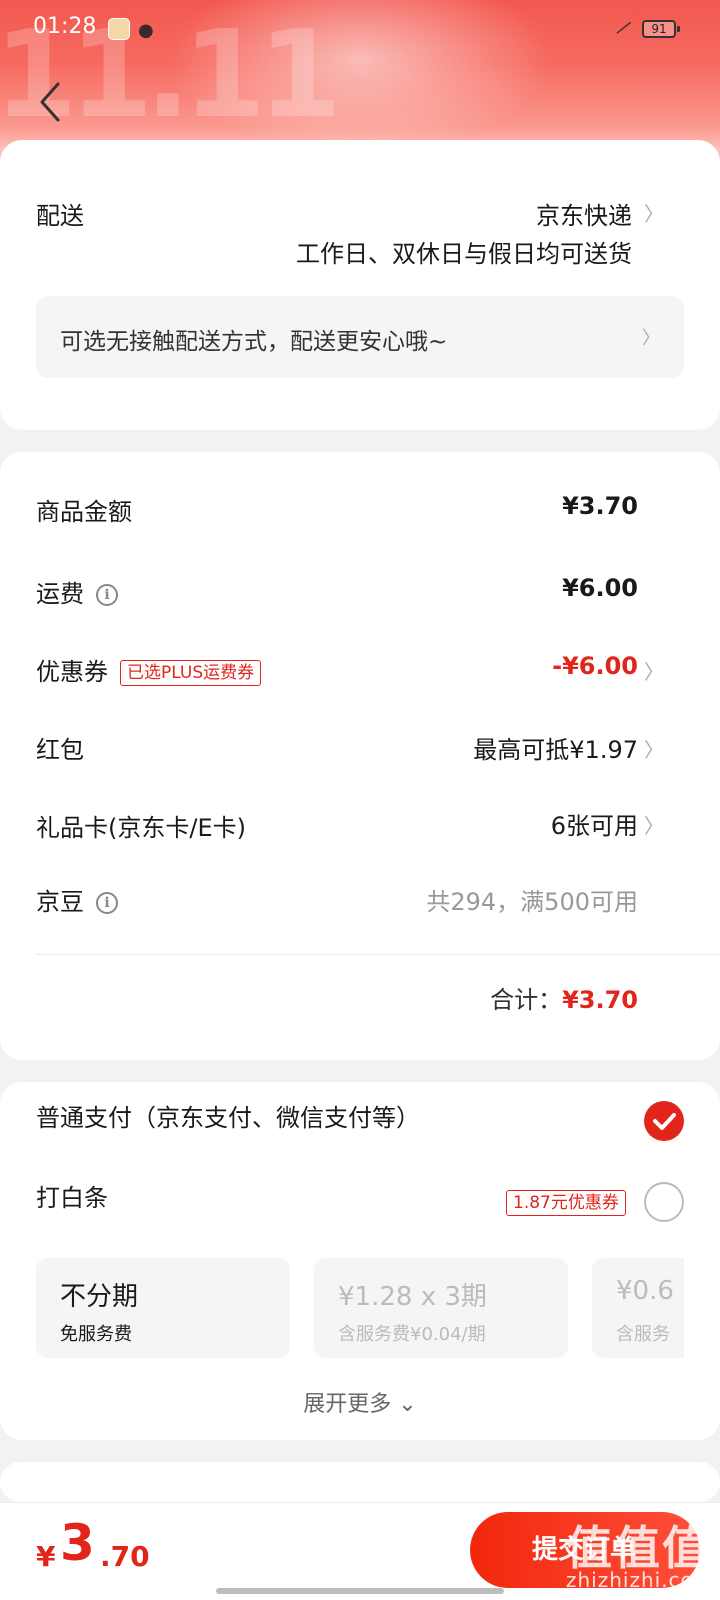  I want to click on contactless-chevron-icon: 〉, so click(651, 338).